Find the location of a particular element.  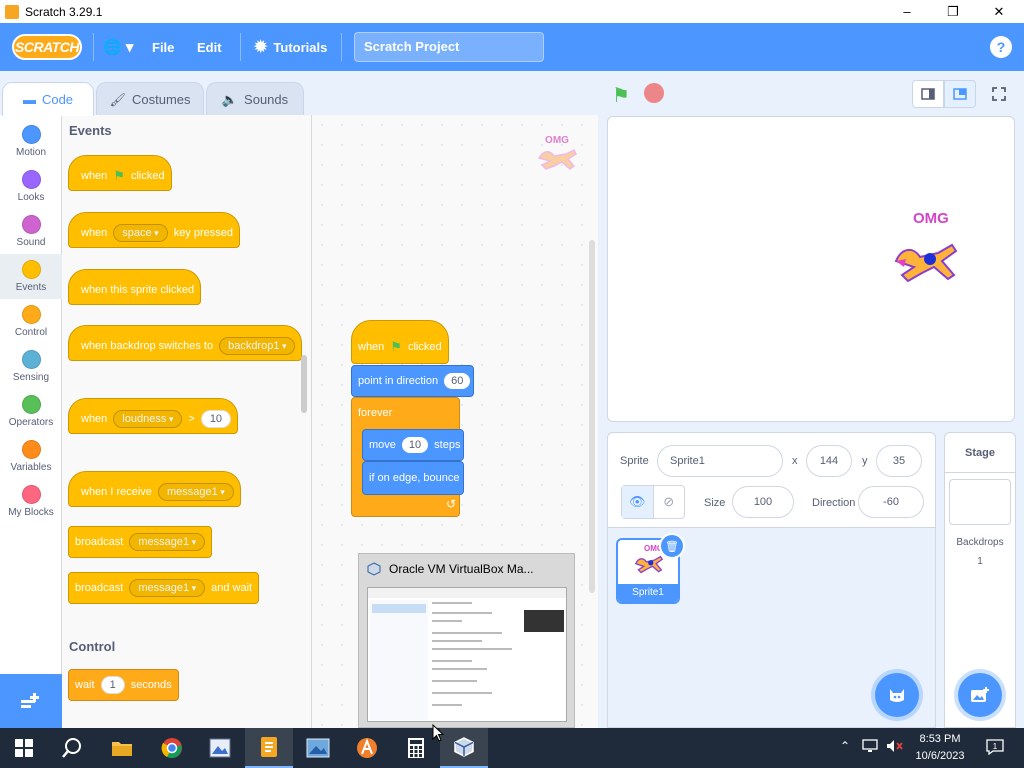

category-my-blocks: My Blocks is located at coordinates (31, 501).